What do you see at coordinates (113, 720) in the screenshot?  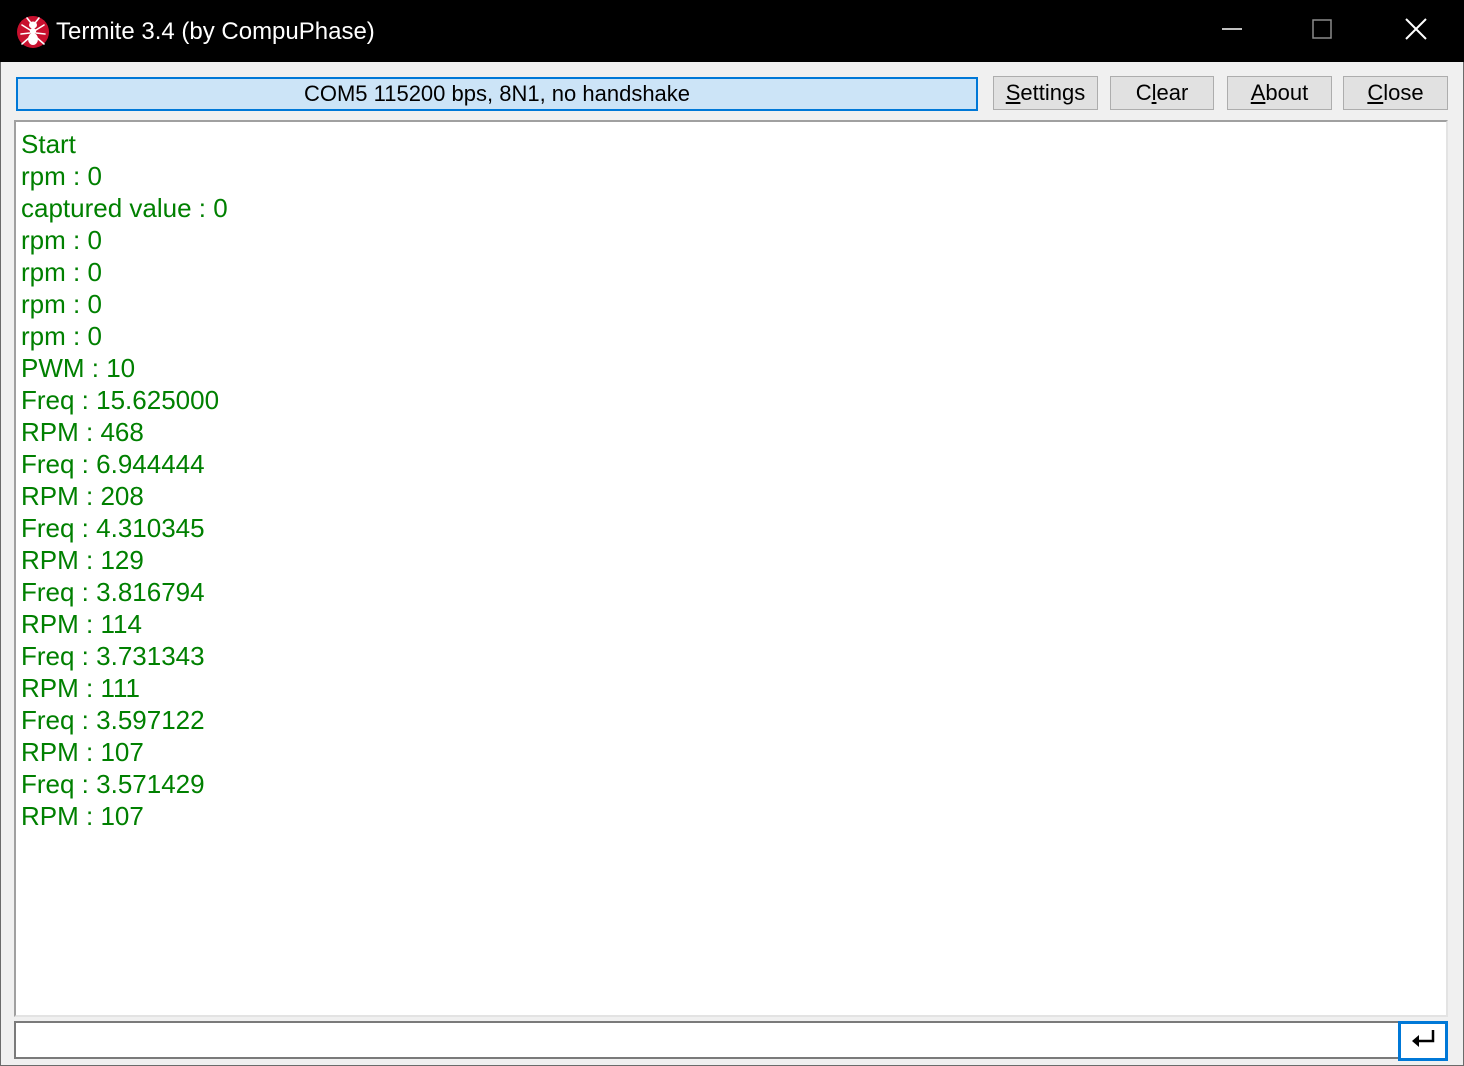 I see `output-line: Freq : 3.597122` at bounding box center [113, 720].